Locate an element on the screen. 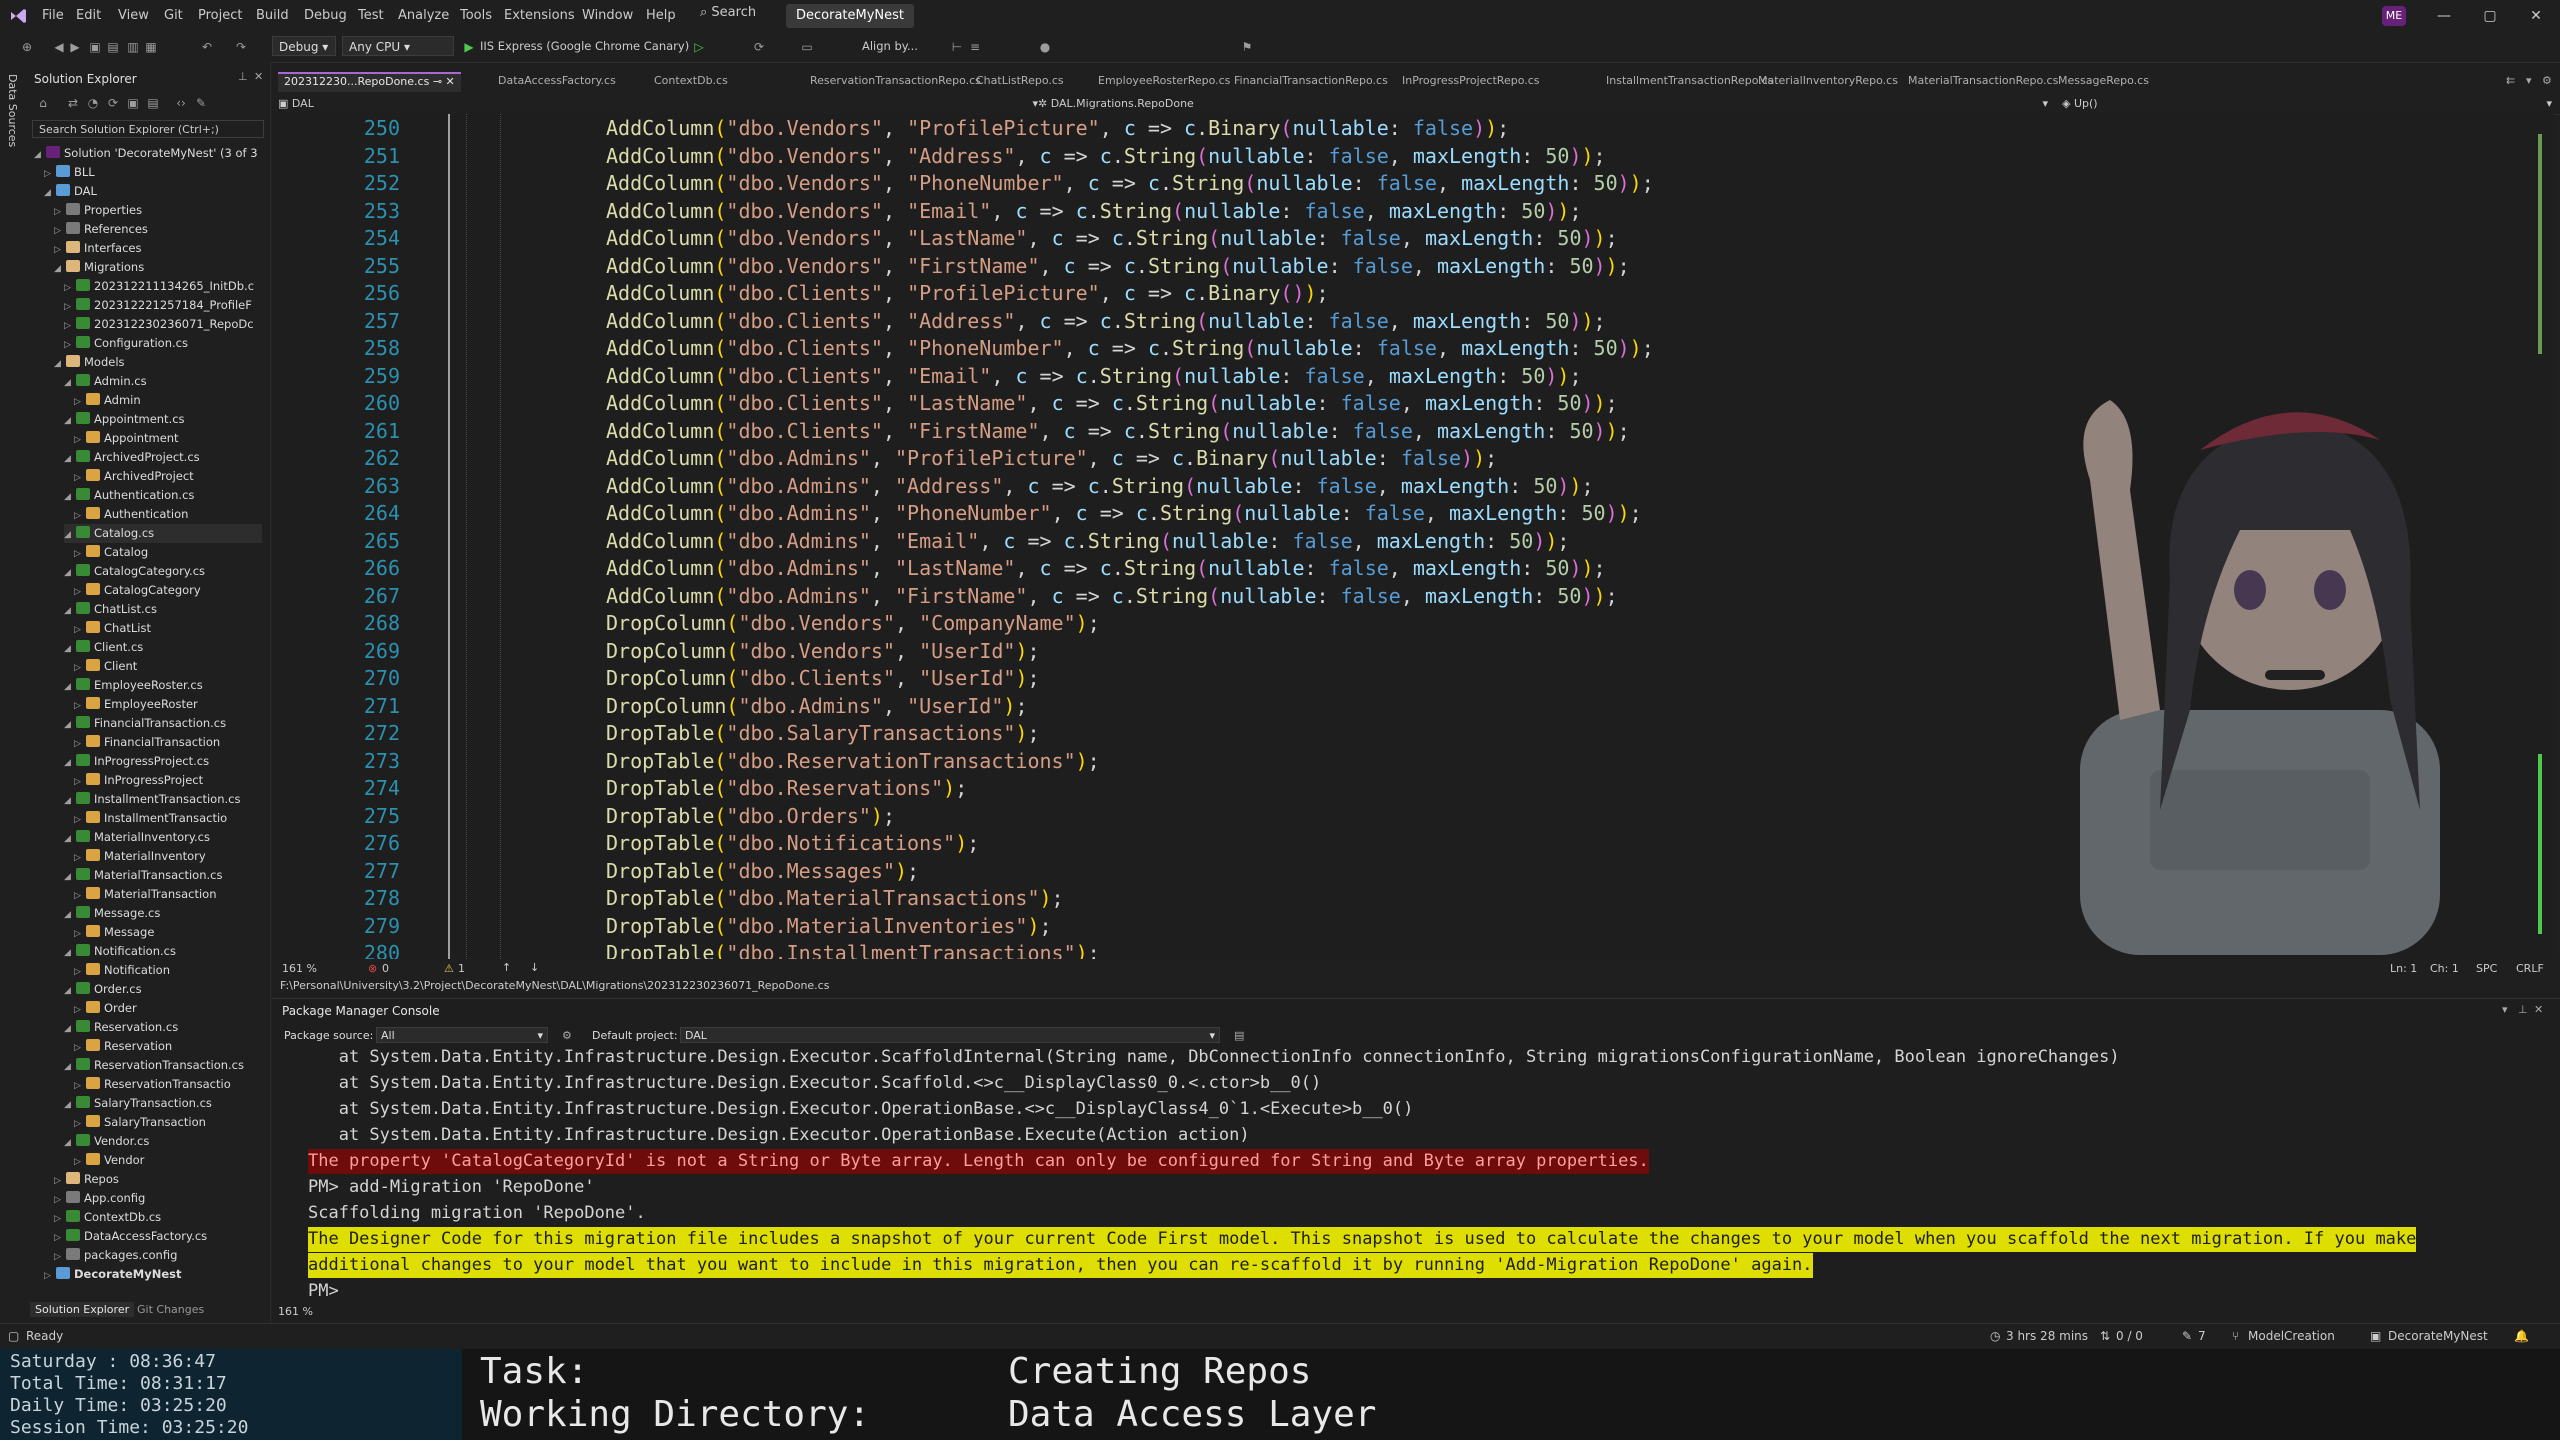 Image resolution: width=2560 pixels, height=1440 pixels. tree-item: ◢ Solution 'DecorateMyNest' (3 of 3 p is located at coordinates (148, 153).